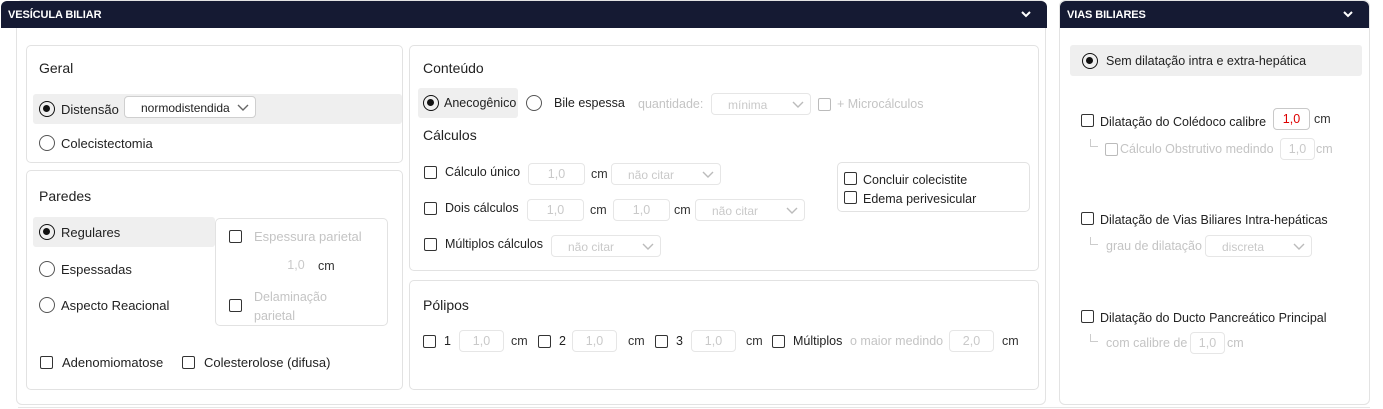 The image size is (1383, 409). What do you see at coordinates (1214, 14) in the screenshot?
I see `vias-header: VIAS BILIARES` at bounding box center [1214, 14].